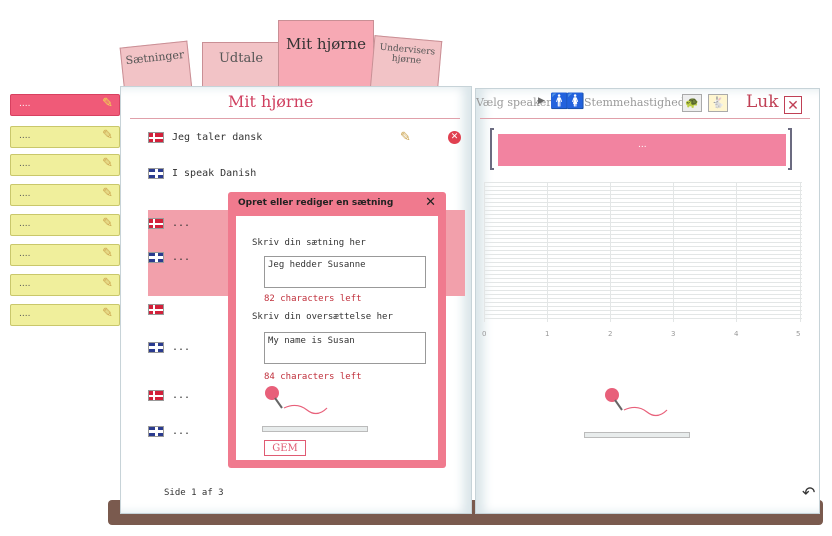  Describe the element at coordinates (345, 348) in the screenshot. I see `translation-input: My name is Susan` at that location.